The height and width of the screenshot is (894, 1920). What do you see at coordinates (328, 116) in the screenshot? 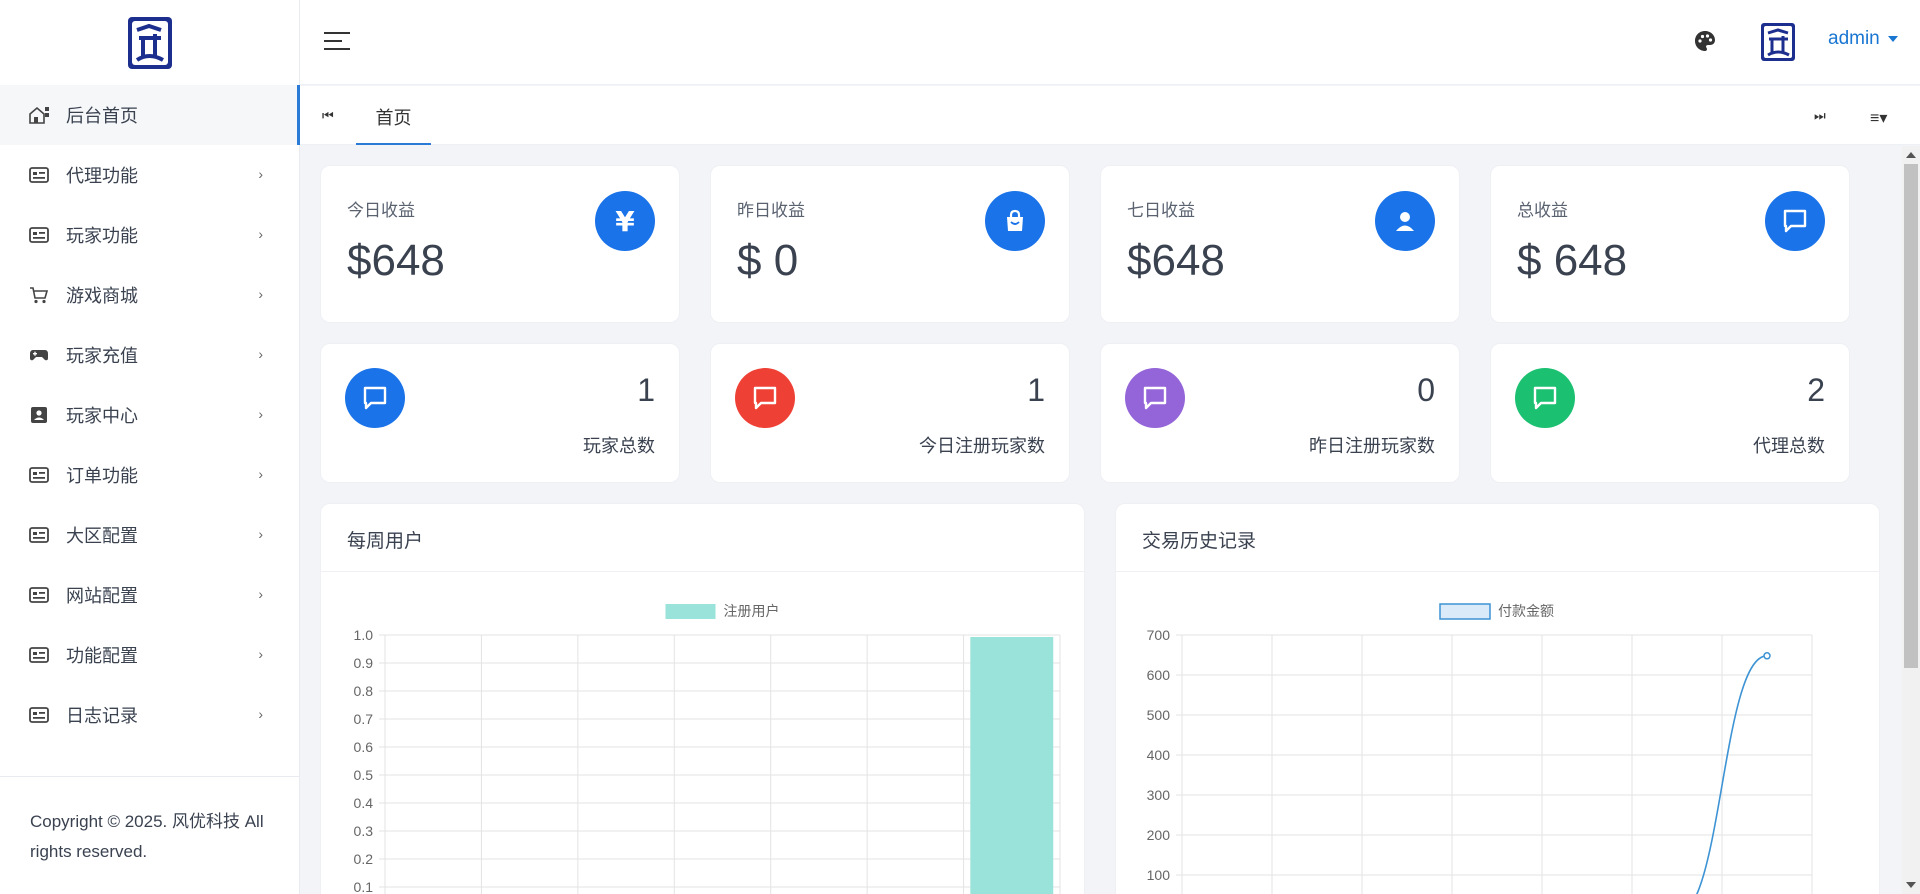
I see `scroll-tabs-left-icon: ⏮` at bounding box center [328, 116].